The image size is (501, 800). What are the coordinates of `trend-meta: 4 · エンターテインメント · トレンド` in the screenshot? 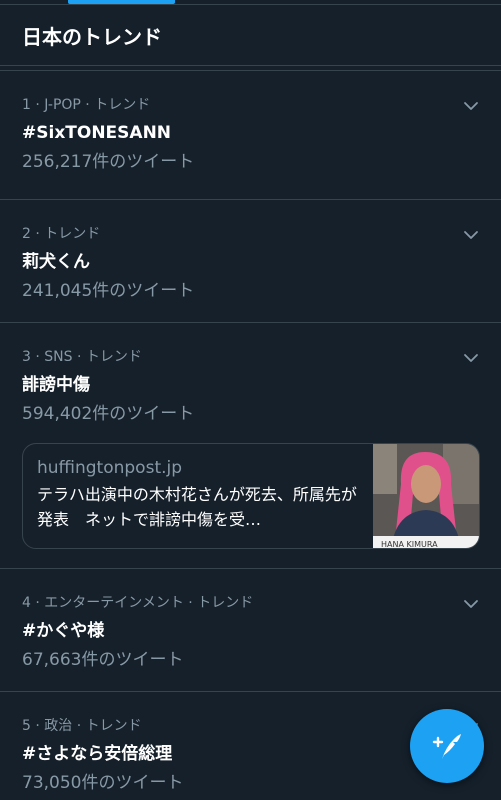 It's located at (138, 603).